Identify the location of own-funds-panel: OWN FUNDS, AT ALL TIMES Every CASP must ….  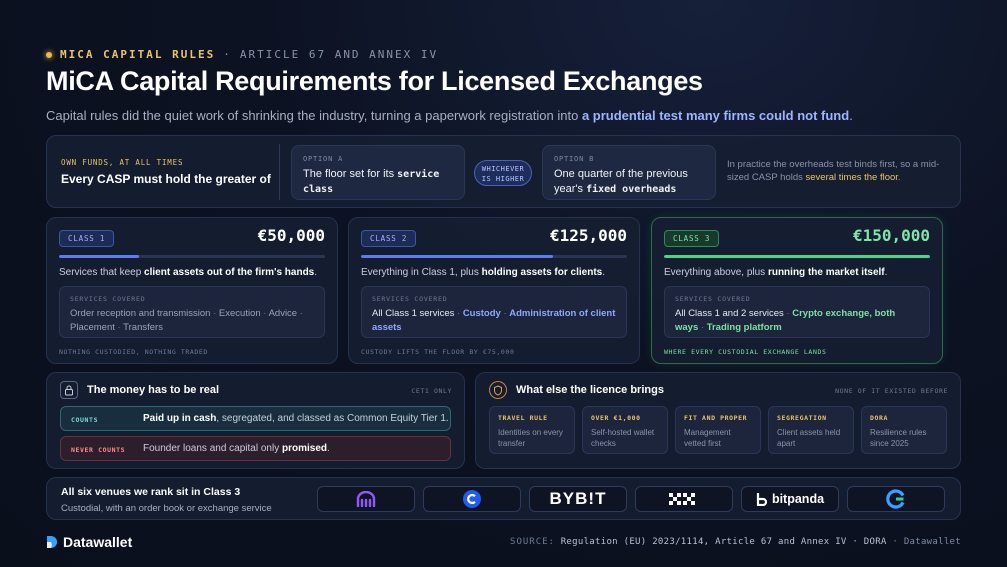
(503, 171).